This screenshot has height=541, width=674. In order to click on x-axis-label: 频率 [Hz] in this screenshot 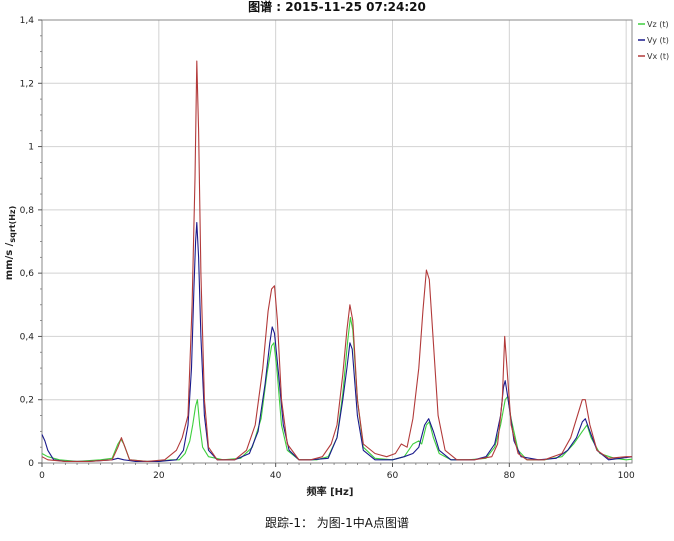, I will do `click(330, 491)`.